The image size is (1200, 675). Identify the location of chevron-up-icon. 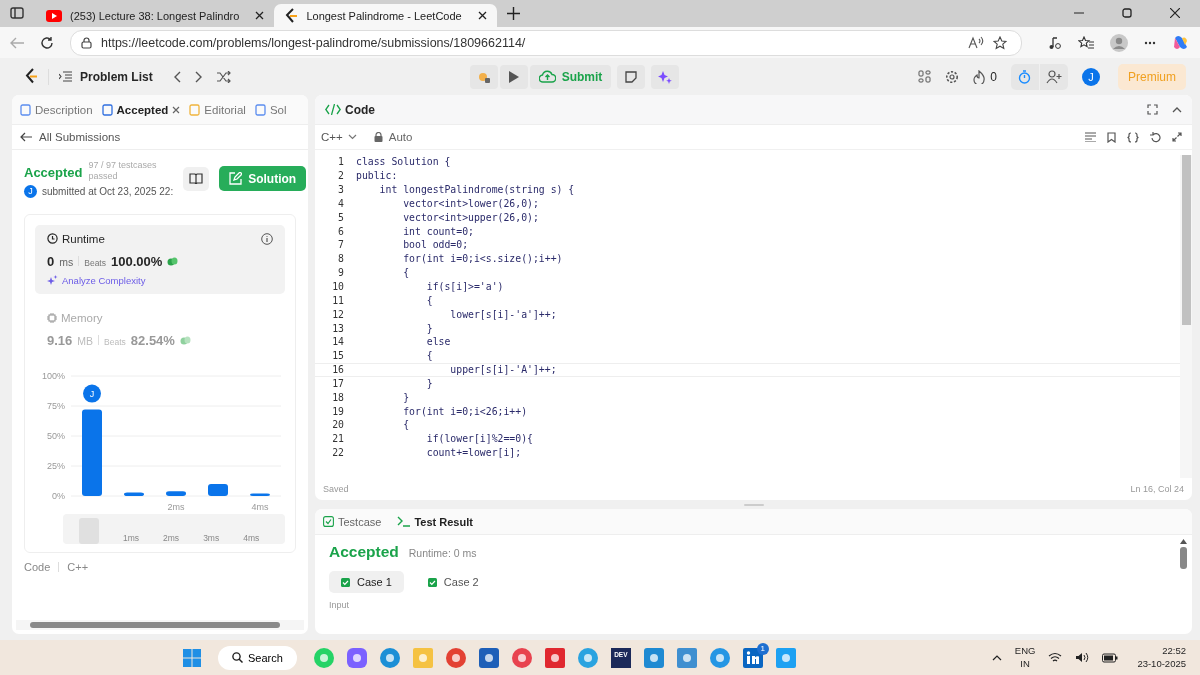
(996, 657).